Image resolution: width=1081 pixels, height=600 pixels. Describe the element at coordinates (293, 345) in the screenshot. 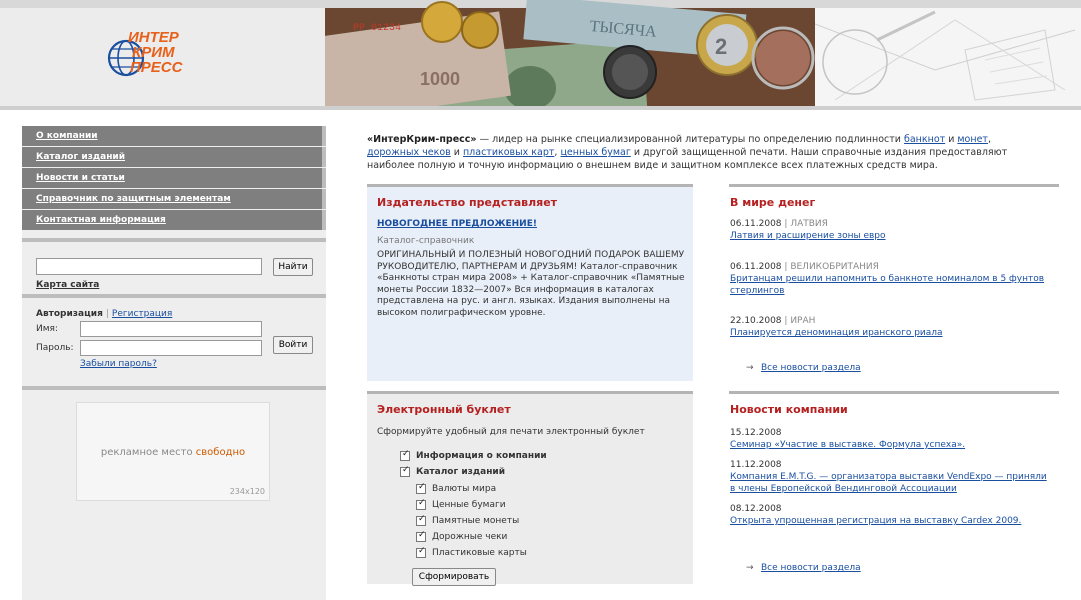

I see `login-button: Войти` at that location.